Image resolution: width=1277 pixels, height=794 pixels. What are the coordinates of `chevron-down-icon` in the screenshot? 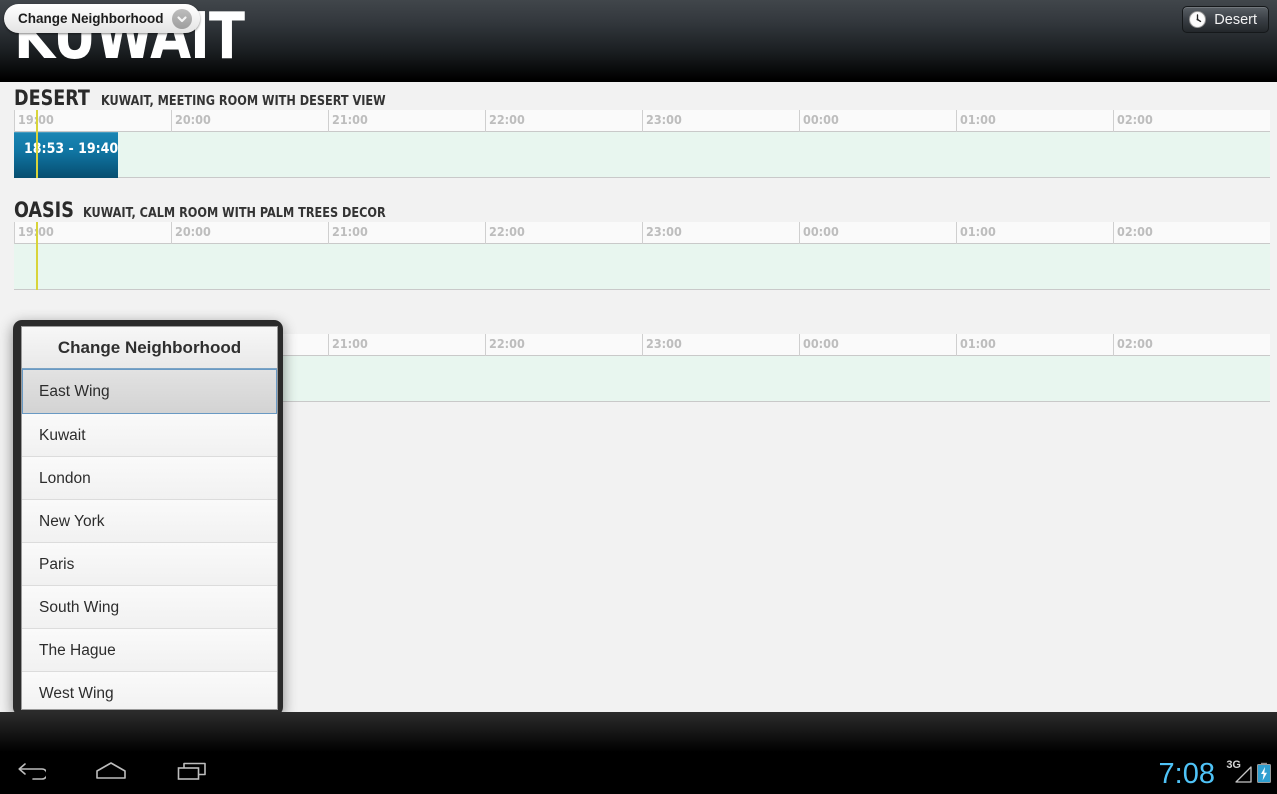 It's located at (181, 18).